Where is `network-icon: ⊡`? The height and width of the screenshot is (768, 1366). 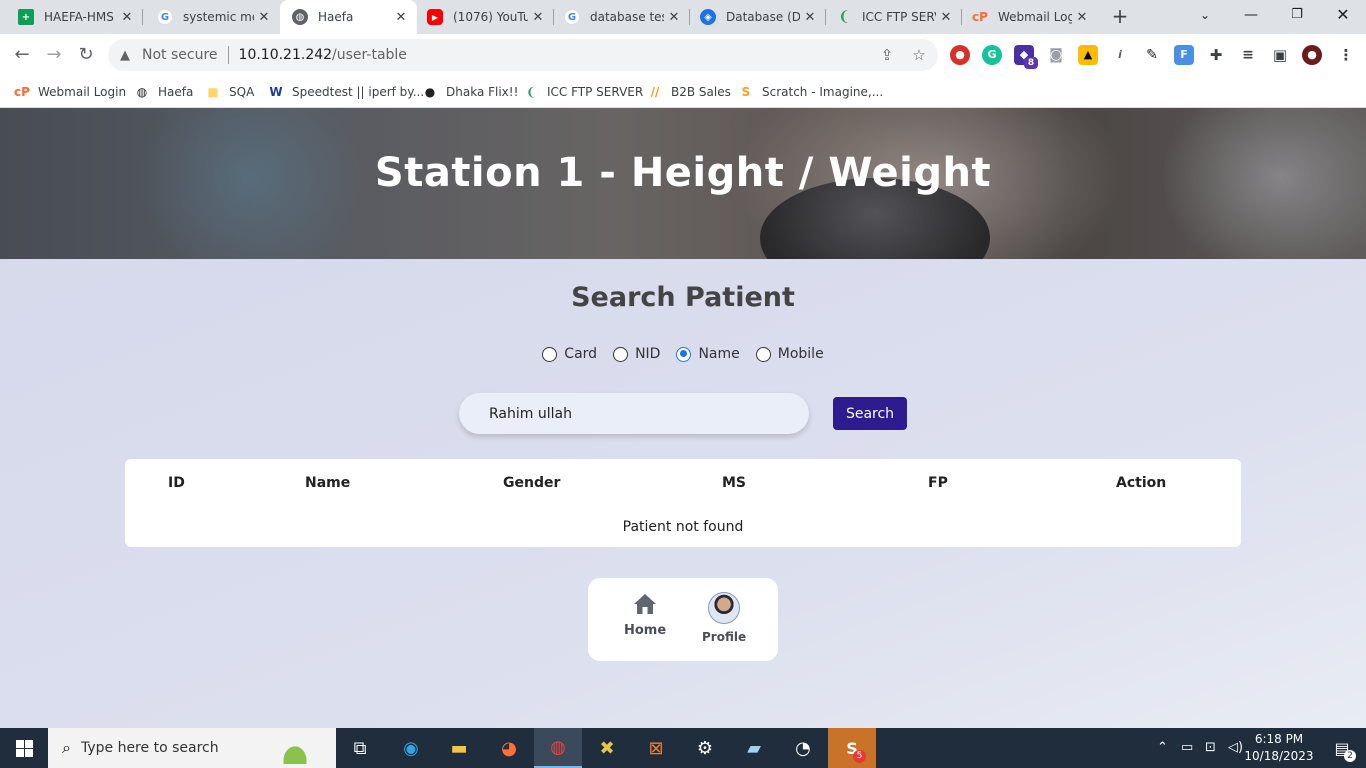
network-icon: ⊡ is located at coordinates (1210, 747).